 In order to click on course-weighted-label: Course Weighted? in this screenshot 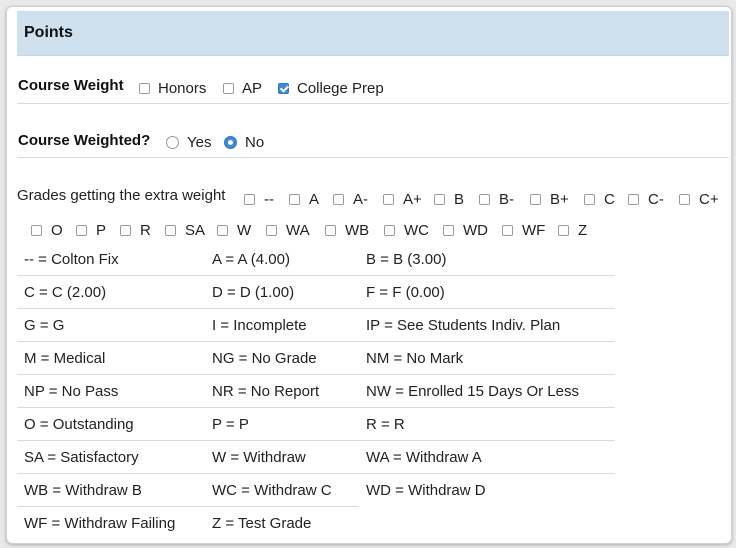, I will do `click(84, 140)`.